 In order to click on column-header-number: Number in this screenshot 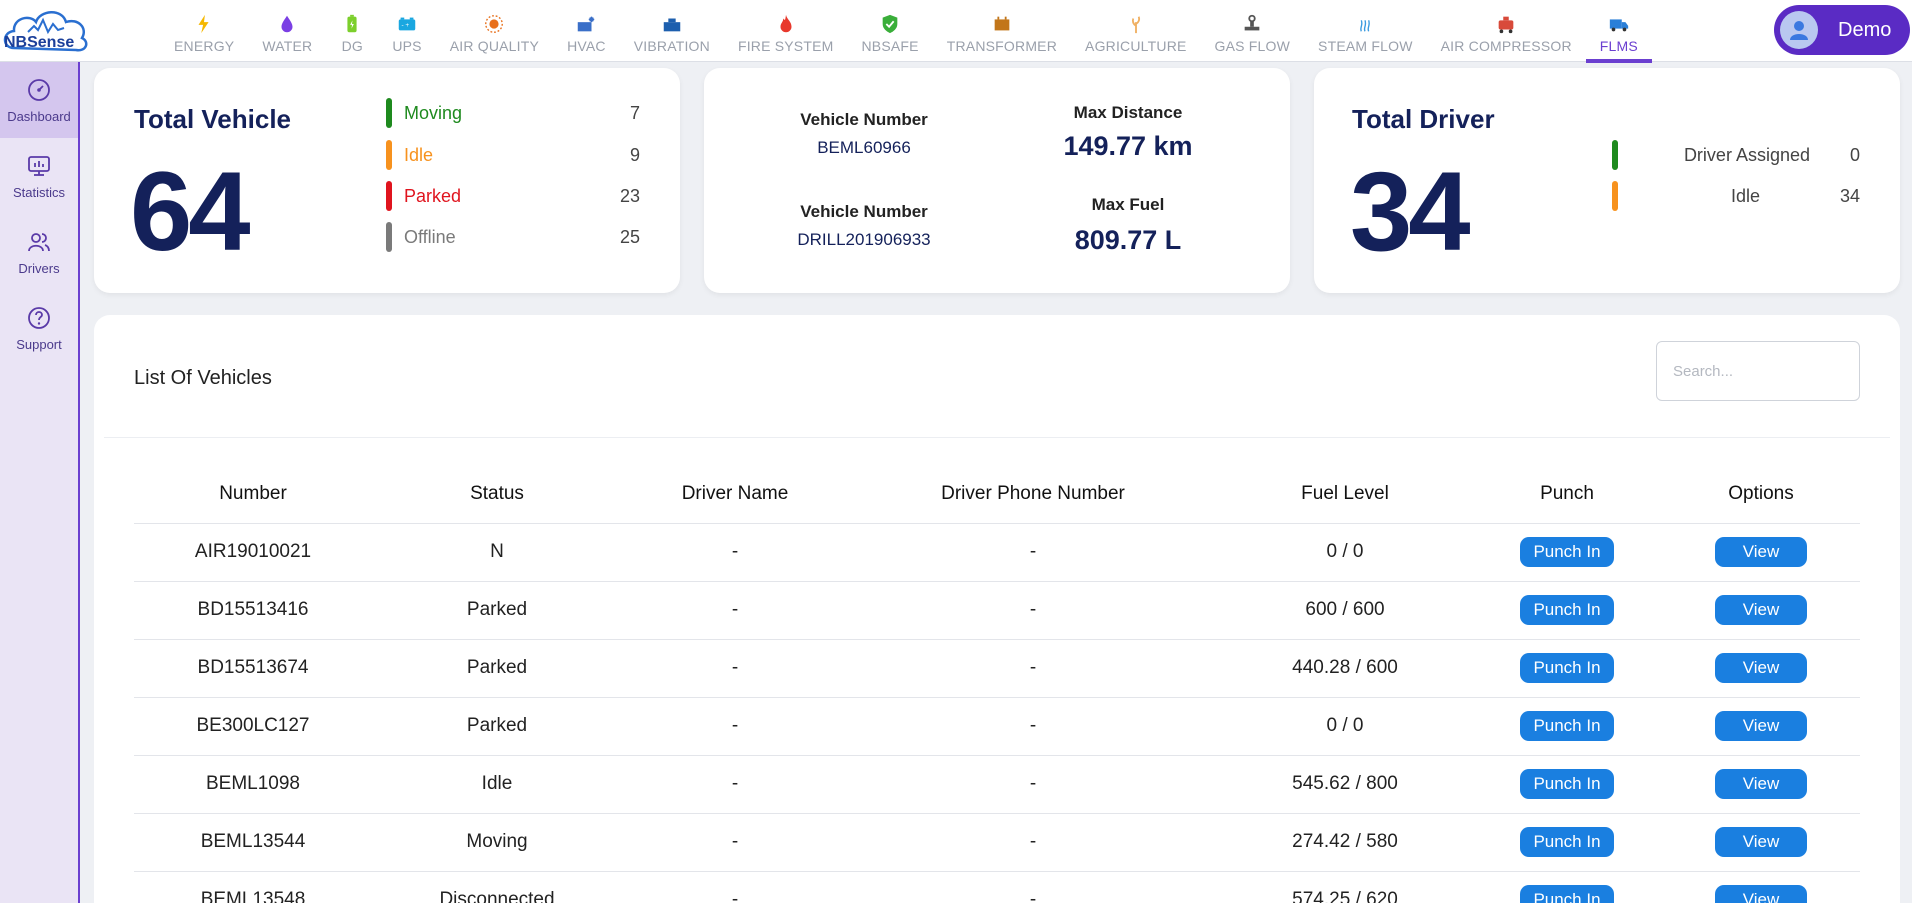, I will do `click(253, 494)`.